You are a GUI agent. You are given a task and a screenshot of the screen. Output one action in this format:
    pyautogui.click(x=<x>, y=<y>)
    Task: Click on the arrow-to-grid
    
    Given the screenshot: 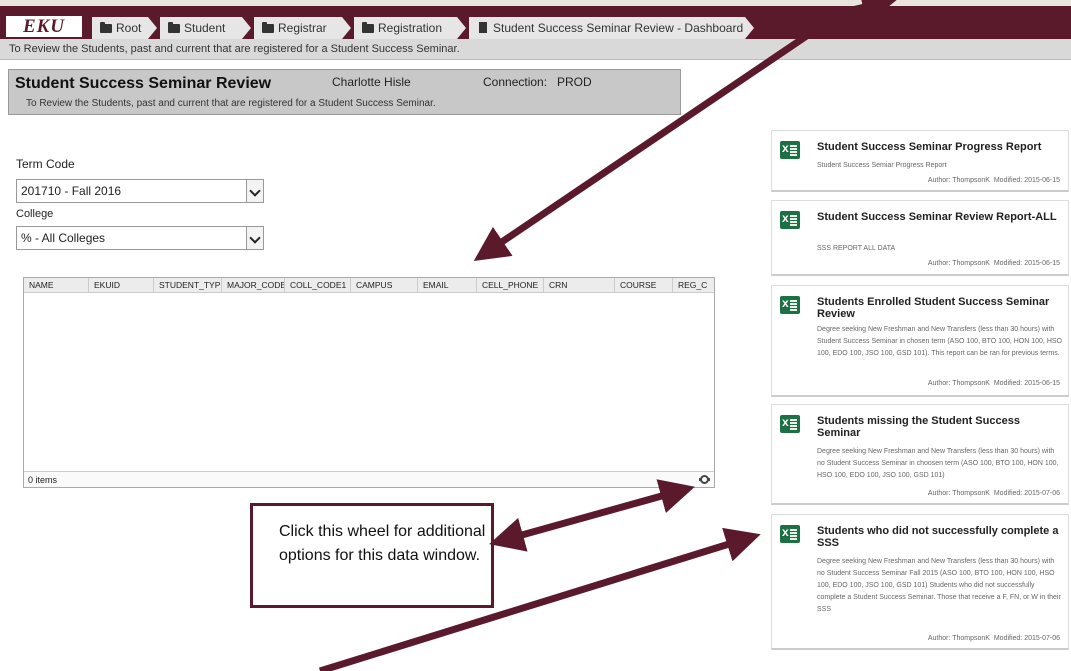 What is the action you would take?
    pyautogui.click(x=658, y=135)
    